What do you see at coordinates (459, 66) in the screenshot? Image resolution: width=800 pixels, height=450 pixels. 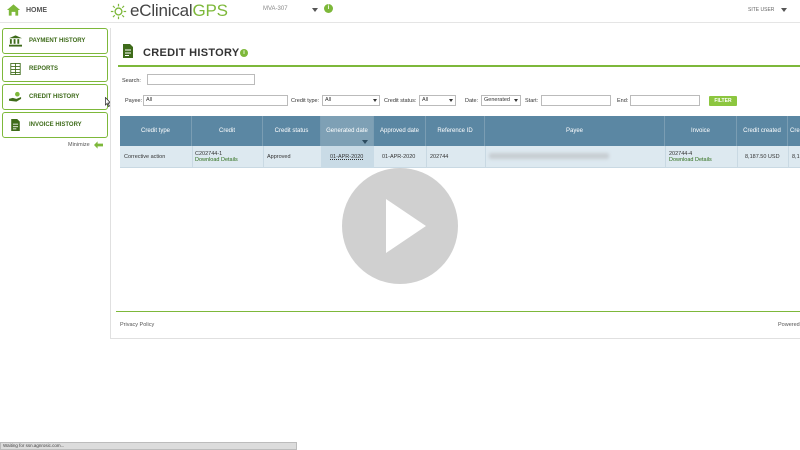 I see `title-divider` at bounding box center [459, 66].